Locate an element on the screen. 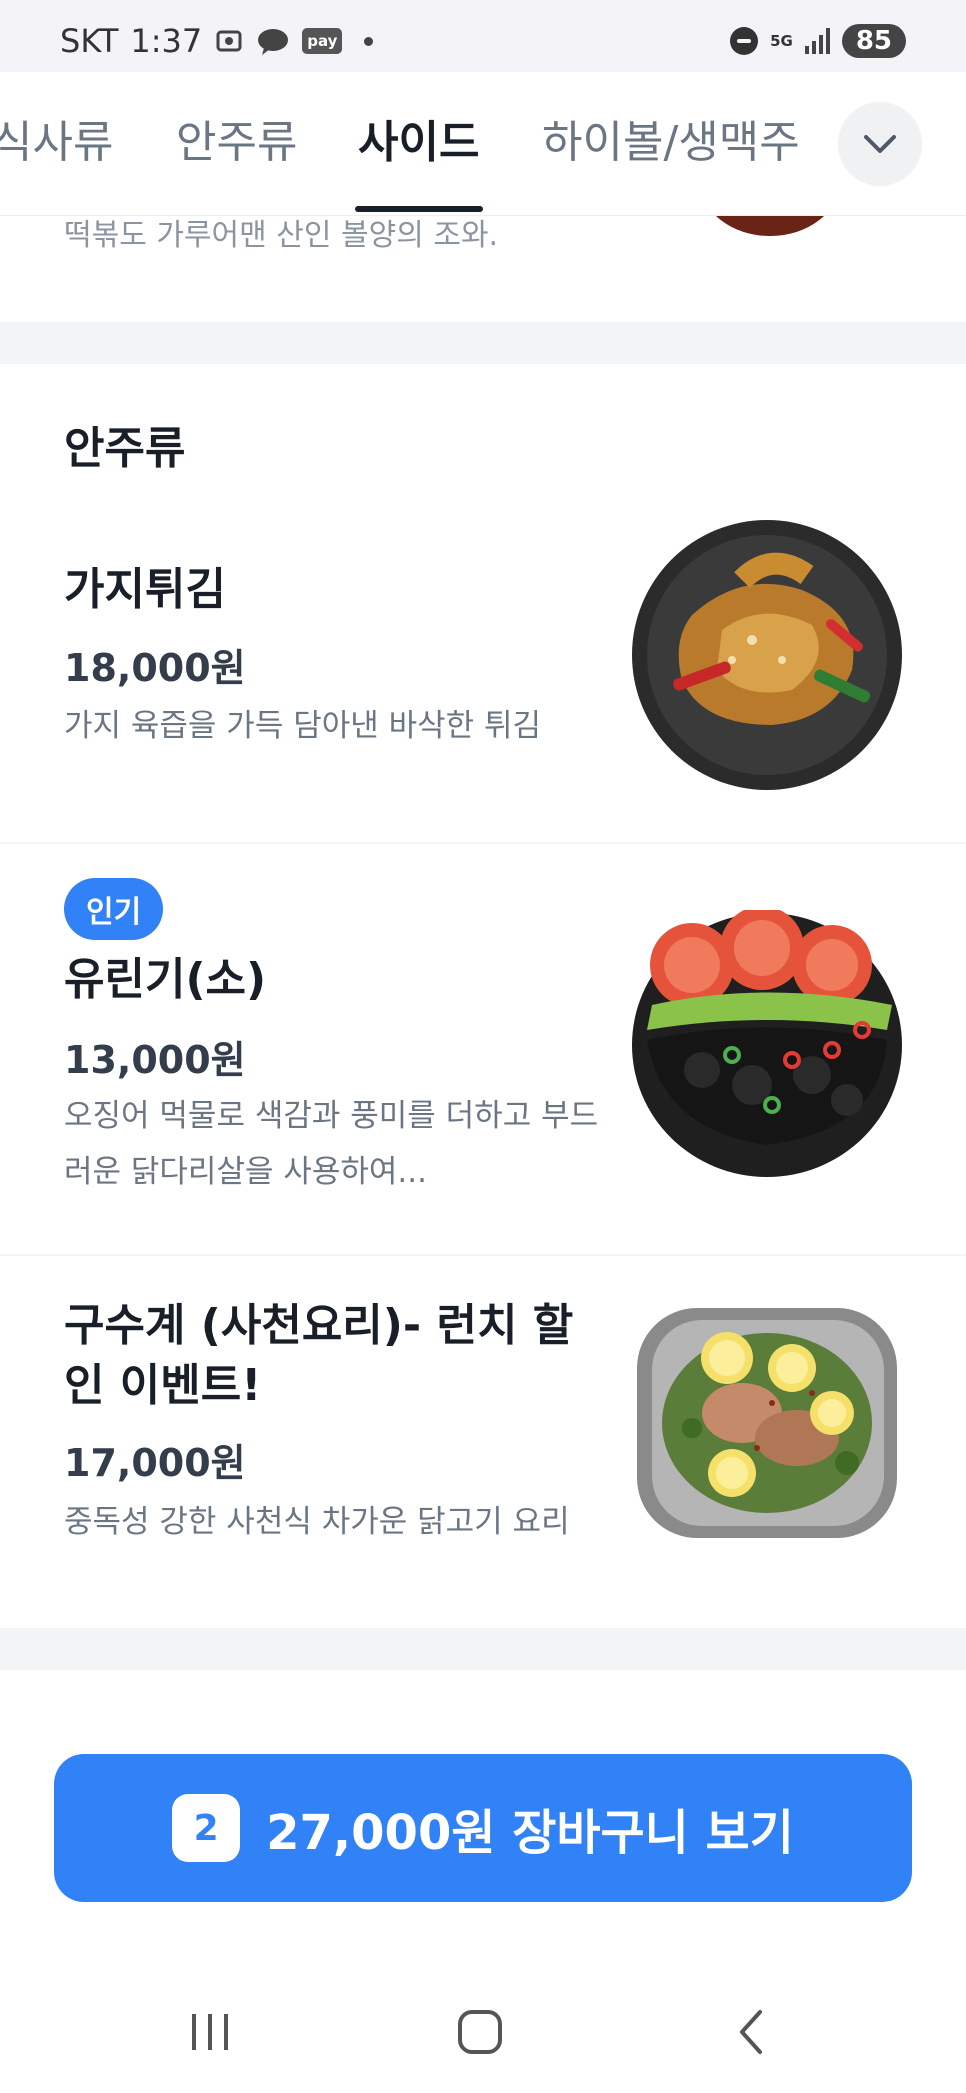 This screenshot has width=966, height=2093. tab-side: 사이드 is located at coordinates (418, 138).